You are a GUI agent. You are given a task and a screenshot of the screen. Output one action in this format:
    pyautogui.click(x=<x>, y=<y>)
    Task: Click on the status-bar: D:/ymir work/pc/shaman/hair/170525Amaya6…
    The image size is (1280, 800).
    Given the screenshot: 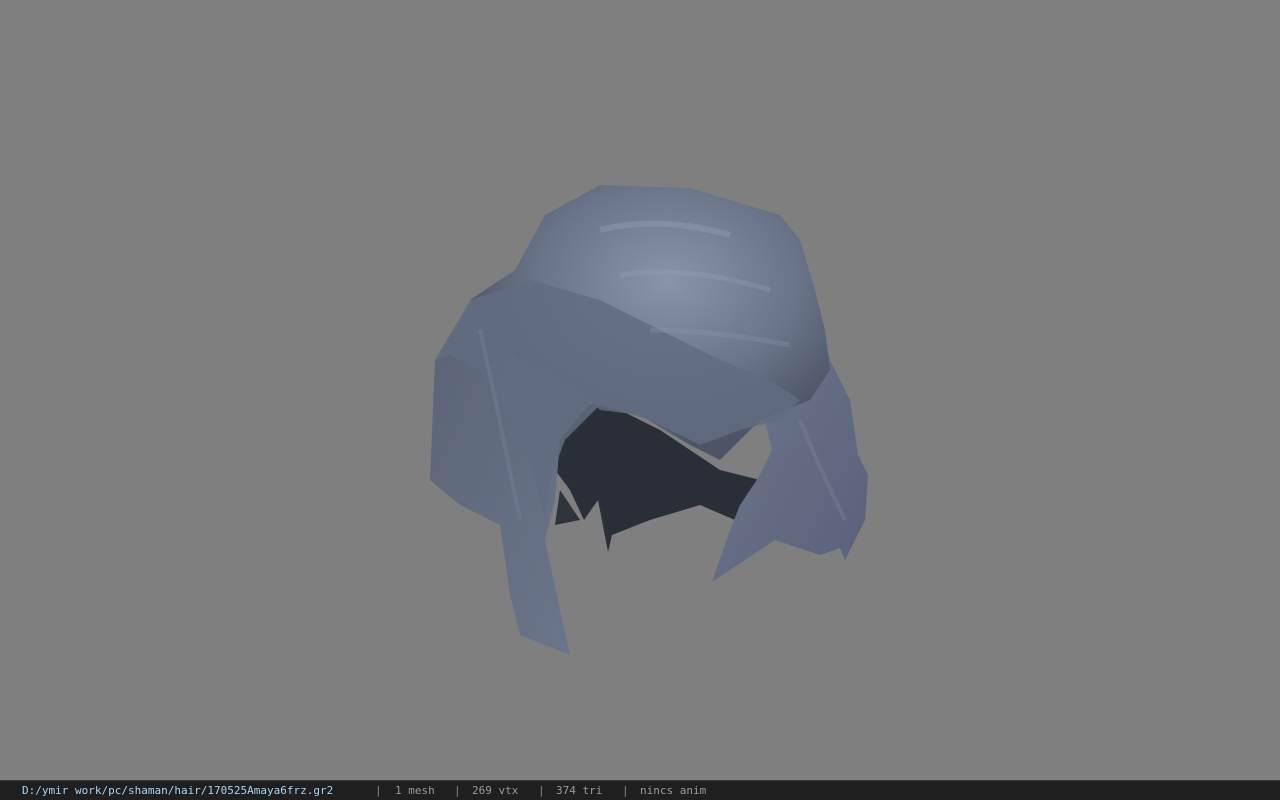 What is the action you would take?
    pyautogui.click(x=640, y=790)
    